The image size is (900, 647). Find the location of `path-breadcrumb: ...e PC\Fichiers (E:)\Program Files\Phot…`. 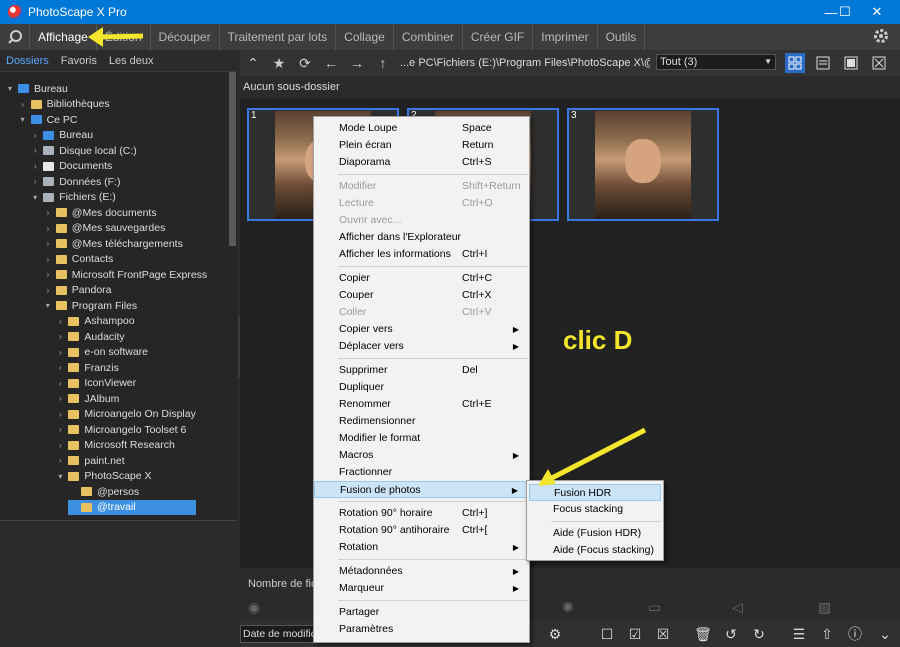

path-breadcrumb: ...e PC\Fichiers (E:)\Program Files\Phot… is located at coordinates (525, 63).